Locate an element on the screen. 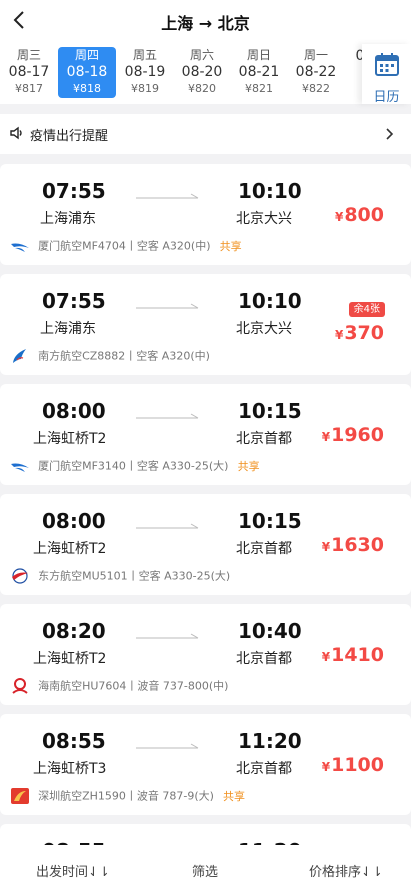 Image resolution: width=411 pixels, height=893 pixels. price-value: 800 is located at coordinates (364, 215).